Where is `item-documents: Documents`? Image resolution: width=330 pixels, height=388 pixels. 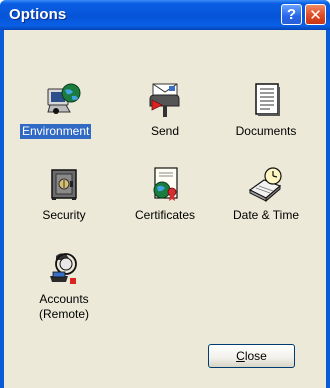
item-documents: Documents is located at coordinates (266, 116).